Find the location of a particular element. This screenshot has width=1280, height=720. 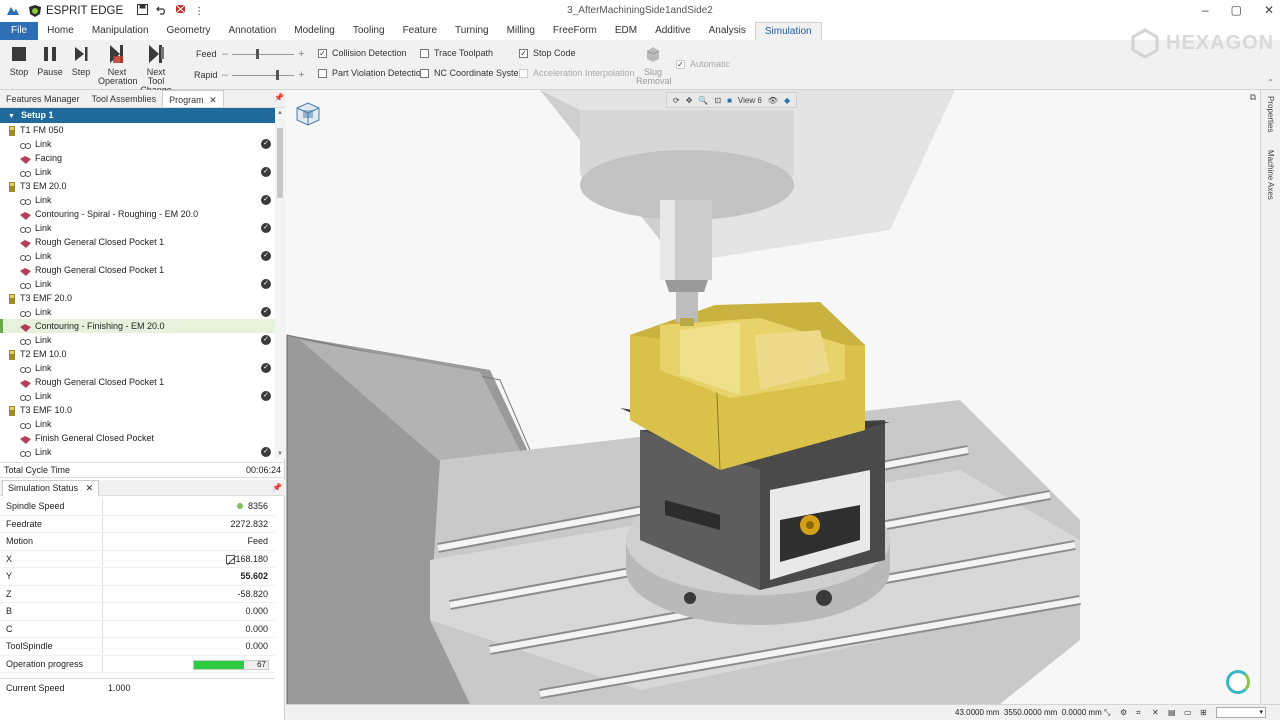

close-icon: ✕ is located at coordinates (1269, 10).